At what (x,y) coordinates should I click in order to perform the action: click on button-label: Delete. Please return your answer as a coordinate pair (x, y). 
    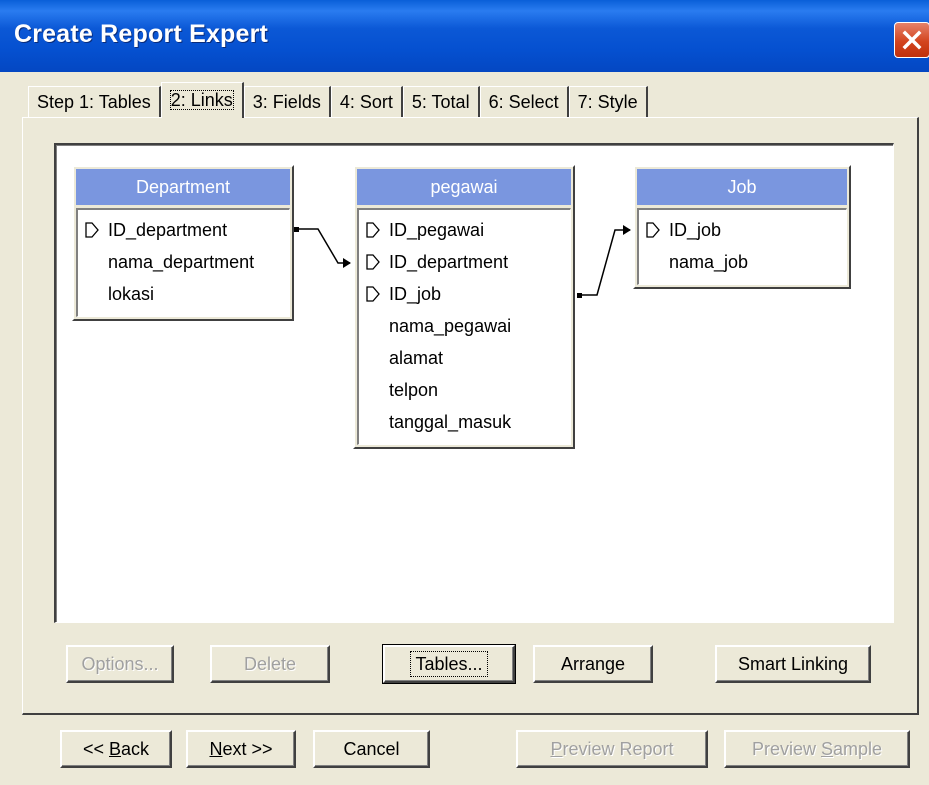
    Looking at the image, I should click on (270, 664).